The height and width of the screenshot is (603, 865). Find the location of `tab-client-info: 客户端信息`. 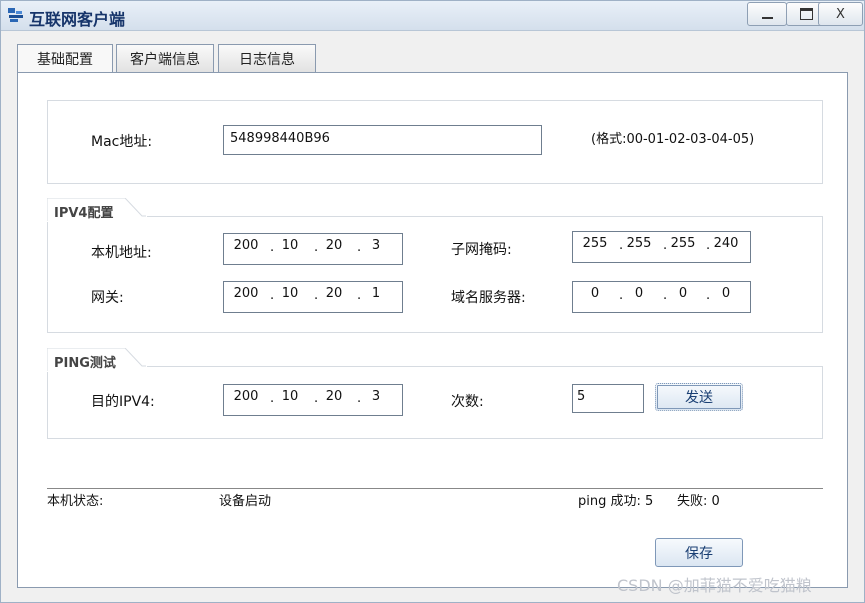

tab-client-info: 客户端信息 is located at coordinates (165, 58).